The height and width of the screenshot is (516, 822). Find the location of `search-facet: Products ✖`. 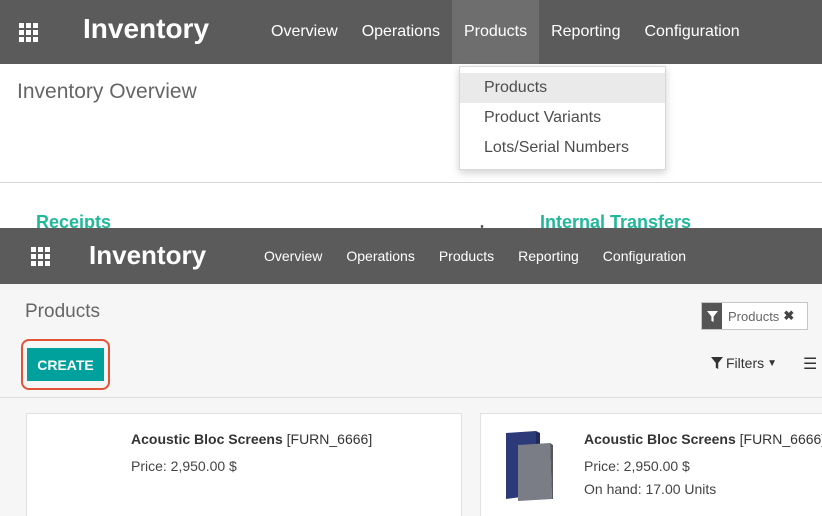

search-facet: Products ✖ is located at coordinates (754, 316).